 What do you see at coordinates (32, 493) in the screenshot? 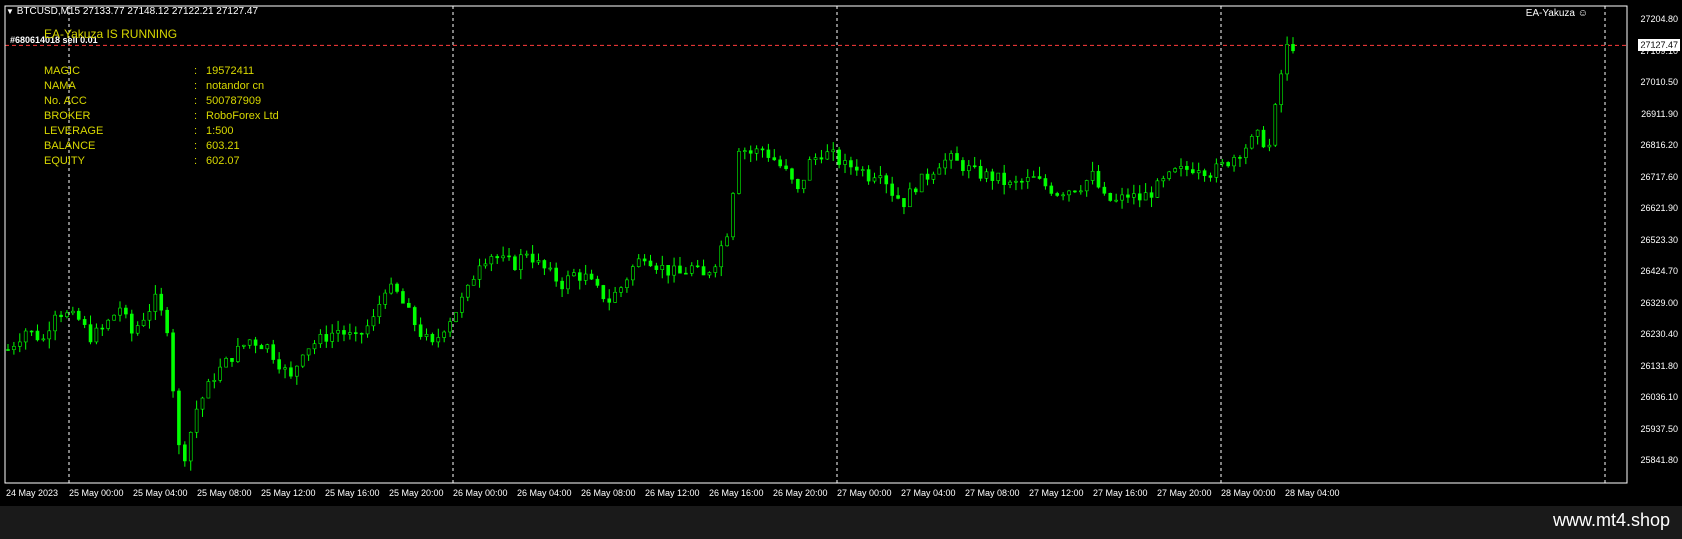
I see `time-tick-label: 24 May 2023` at bounding box center [32, 493].